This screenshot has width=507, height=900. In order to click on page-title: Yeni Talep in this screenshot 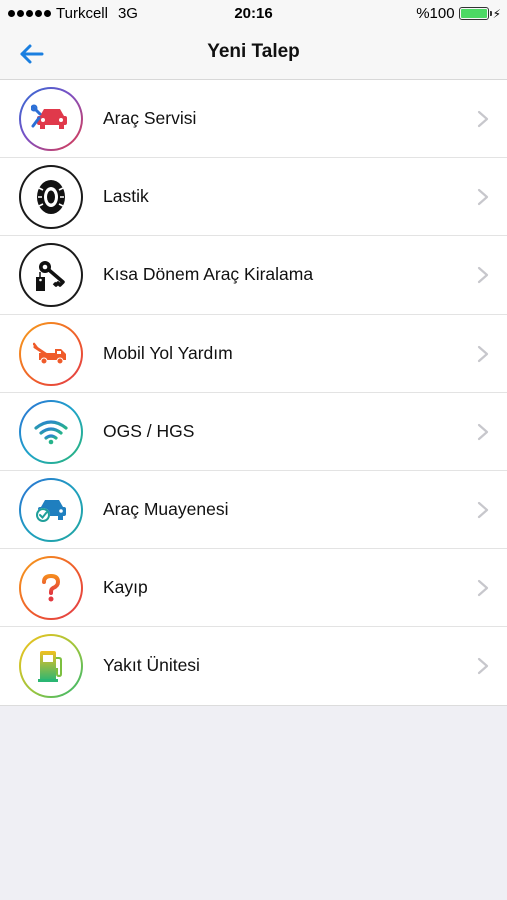, I will do `click(253, 51)`.